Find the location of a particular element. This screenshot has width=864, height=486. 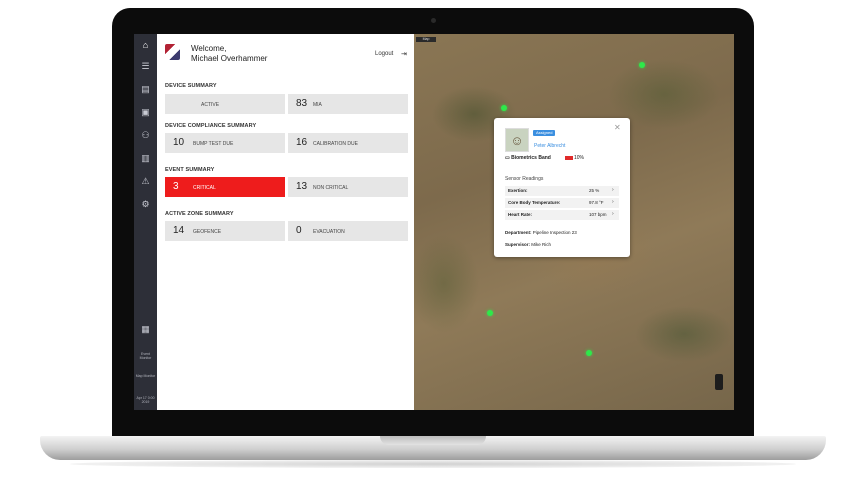

avatar is located at coordinates (172, 52).